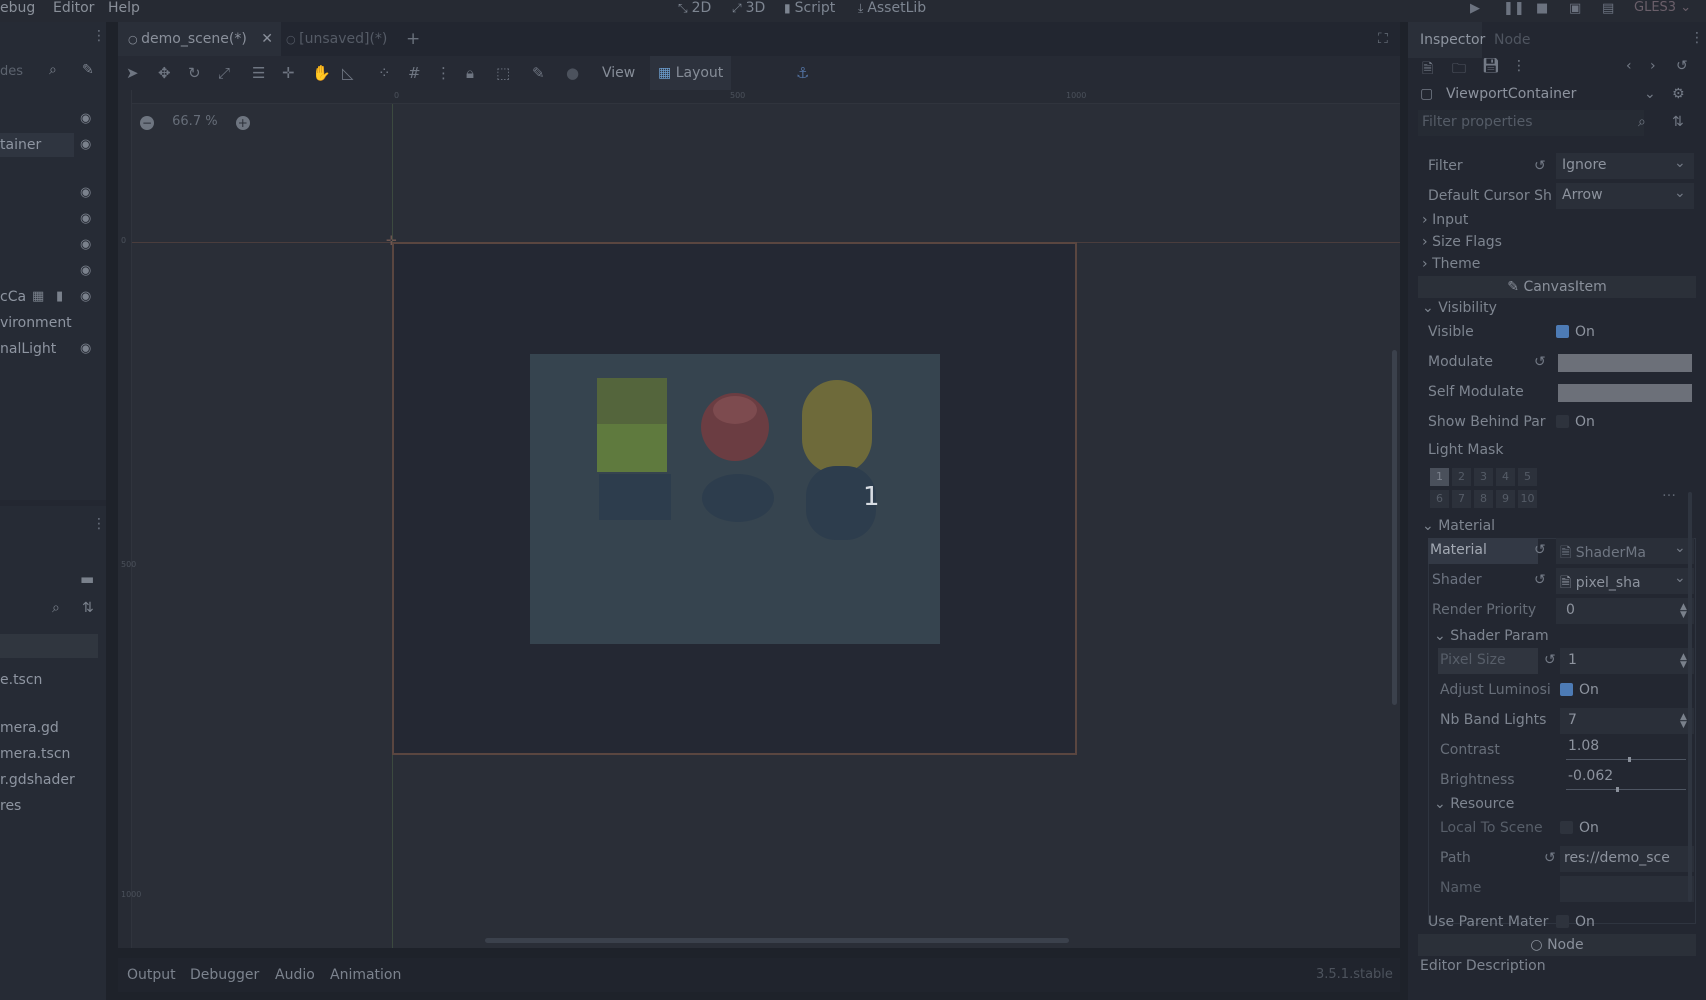 The width and height of the screenshot is (1706, 1000). Describe the element at coordinates (1625, 196) in the screenshot. I see `cursor-select: Arrow ⌄` at that location.